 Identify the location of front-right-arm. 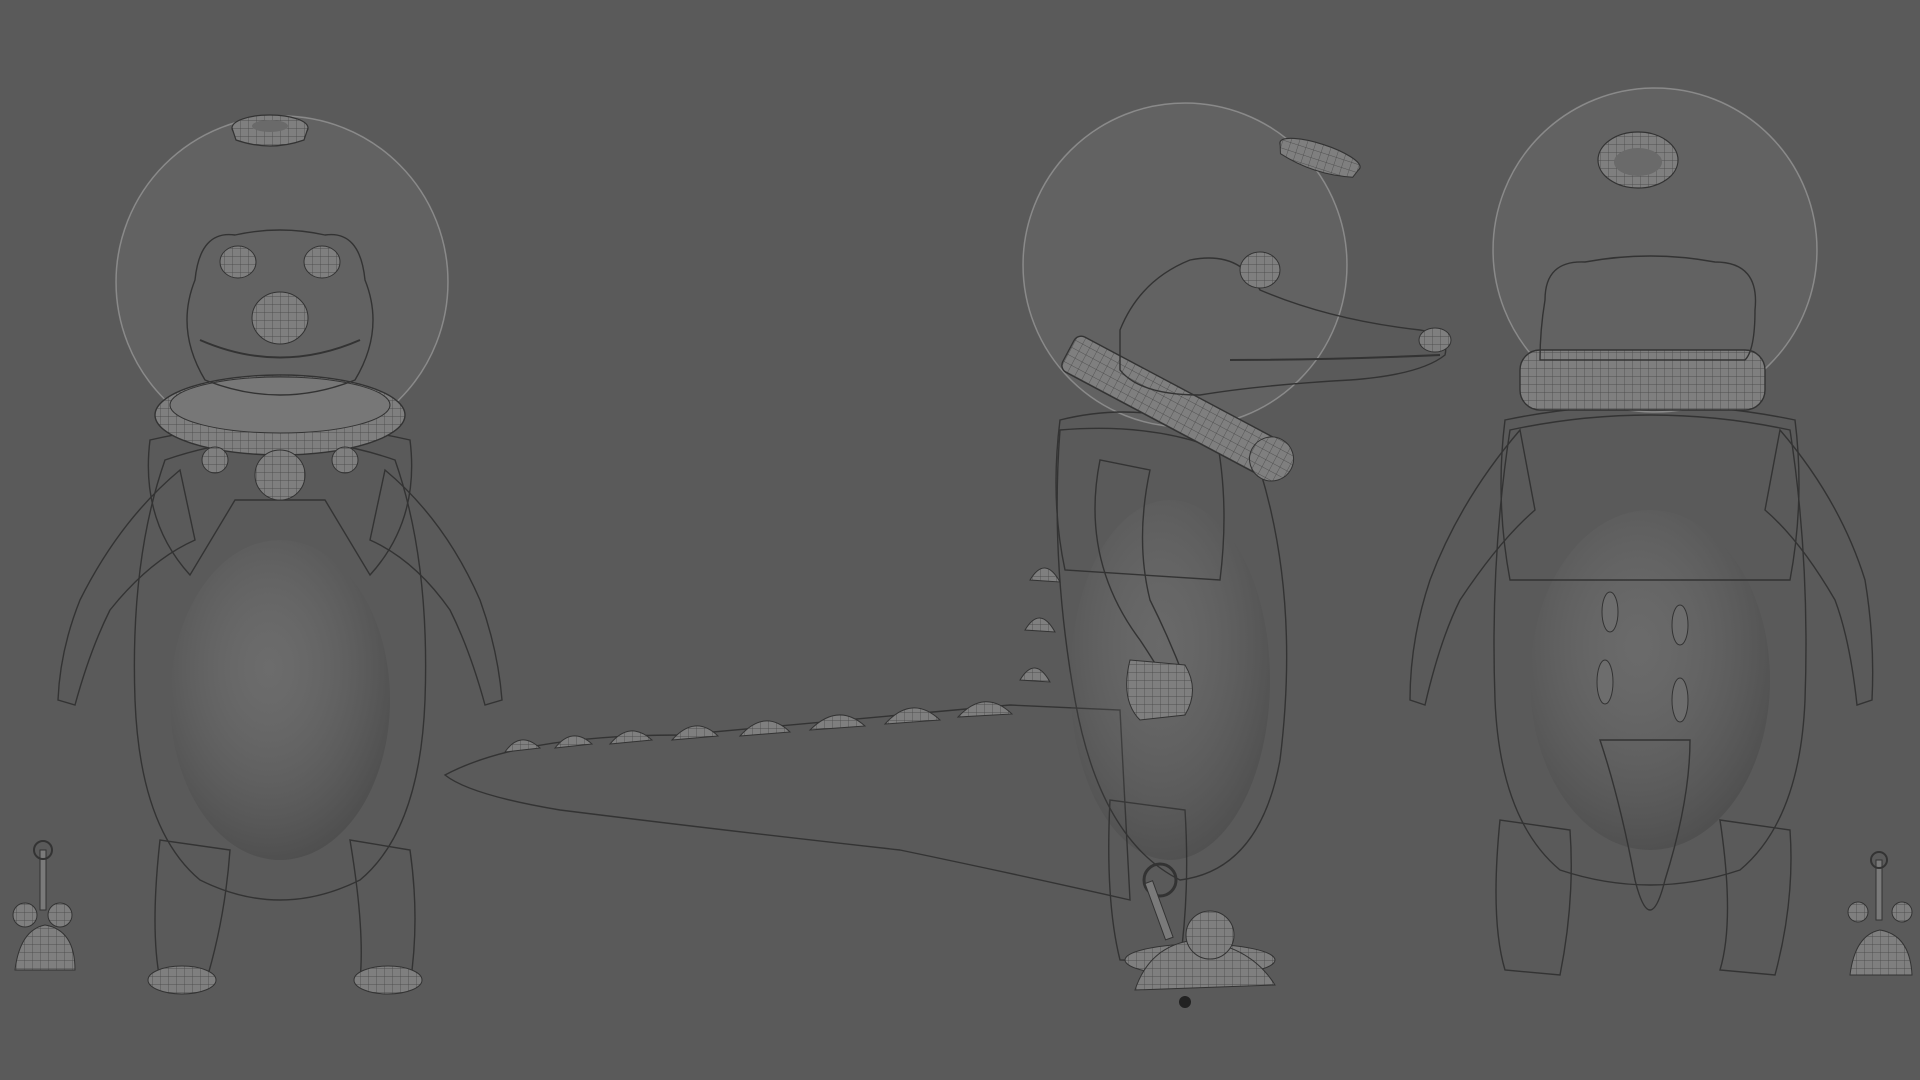
(436, 587).